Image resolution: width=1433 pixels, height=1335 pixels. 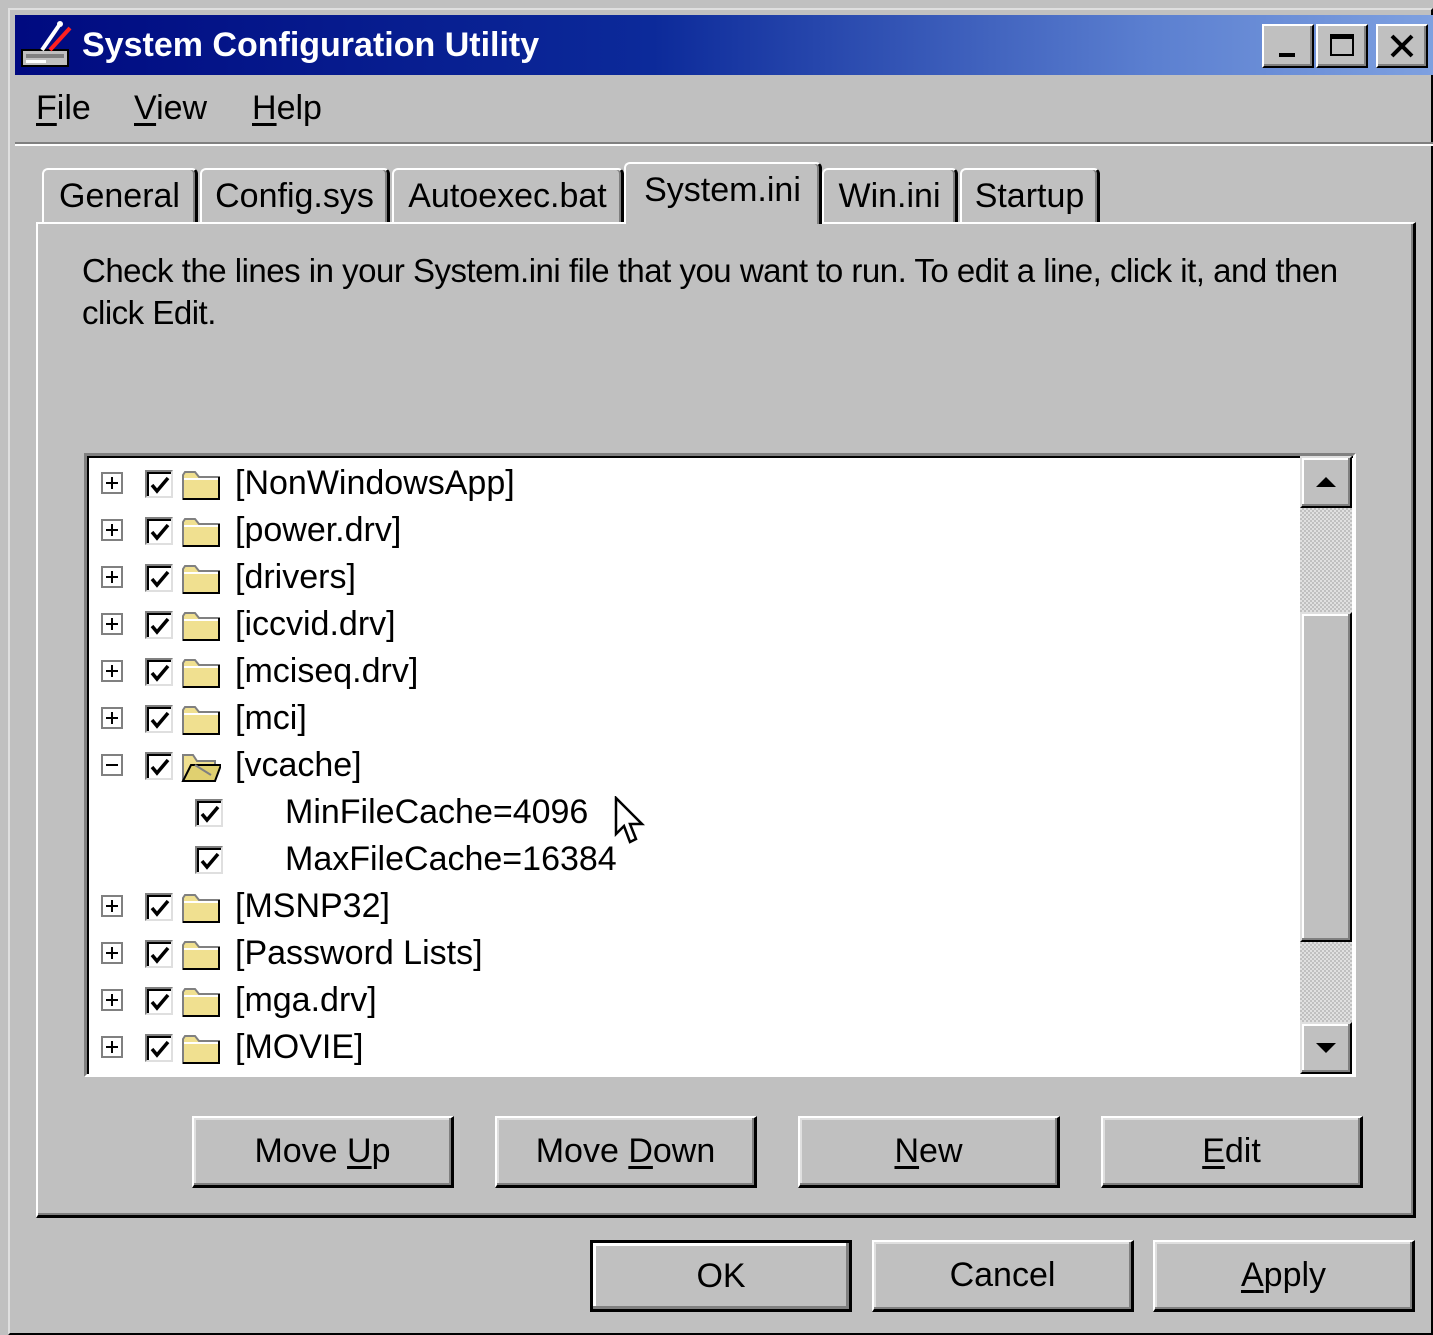 I want to click on tab-config-sys: Config.sys, so click(x=295, y=196).